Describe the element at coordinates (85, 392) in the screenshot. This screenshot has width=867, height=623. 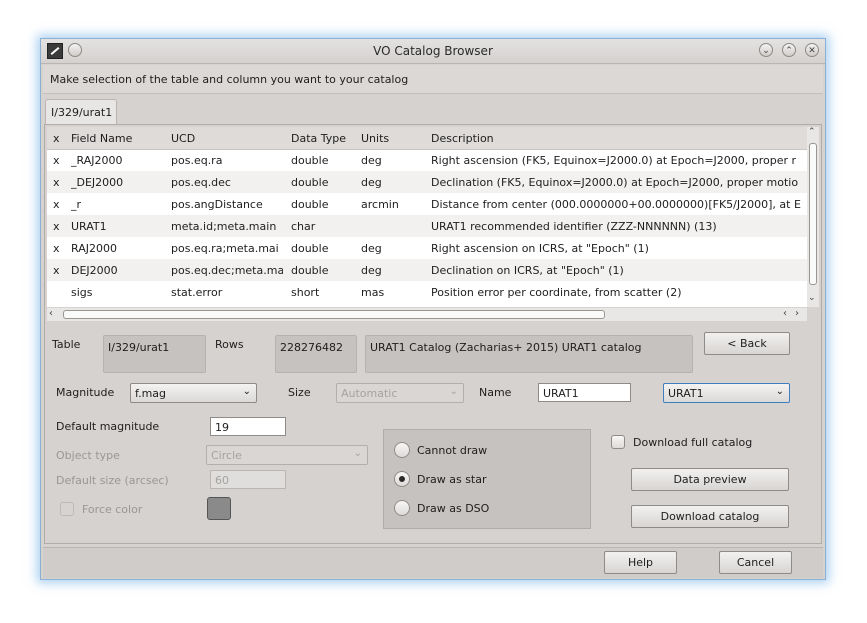
I see `magnitude-label: Magnitude` at that location.